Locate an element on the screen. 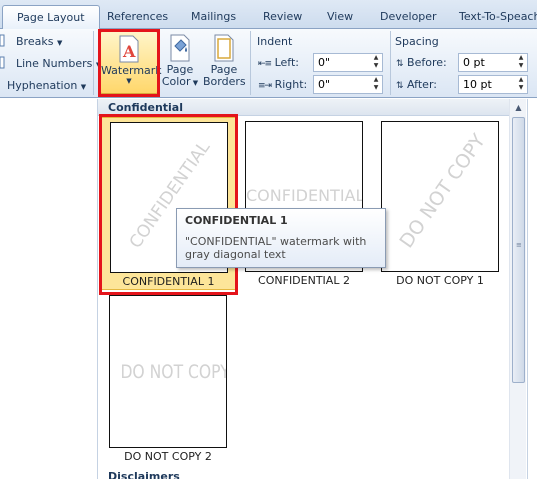 This screenshot has width=537, height=479. spacing-after-label-row: ⇅ After: is located at coordinates (416, 85).